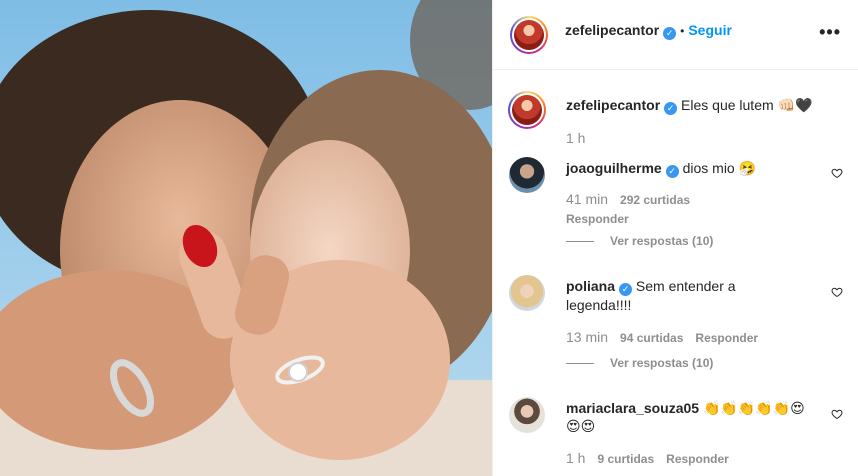 This screenshot has width=858, height=476. Describe the element at coordinates (632, 408) in the screenshot. I see `comment-username: mariaclara_souza05` at that location.